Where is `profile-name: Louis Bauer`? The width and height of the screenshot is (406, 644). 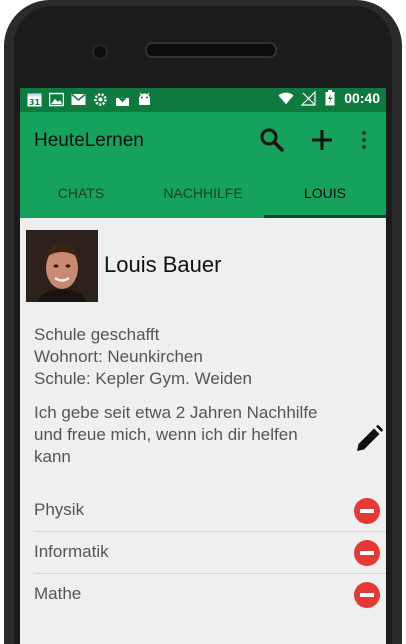
profile-name: Louis Bauer is located at coordinates (163, 264).